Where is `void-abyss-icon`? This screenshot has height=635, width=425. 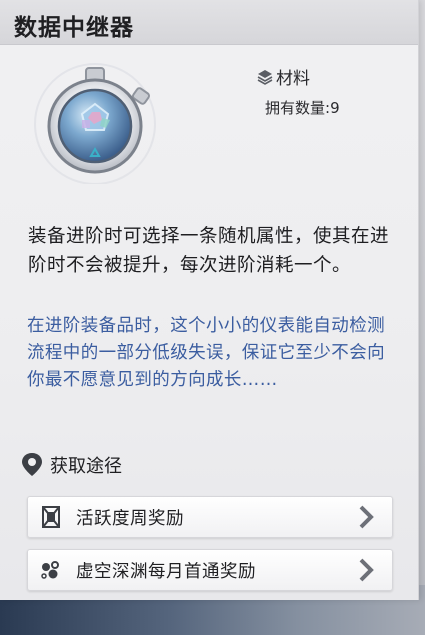 void-abyss-icon is located at coordinates (51, 570).